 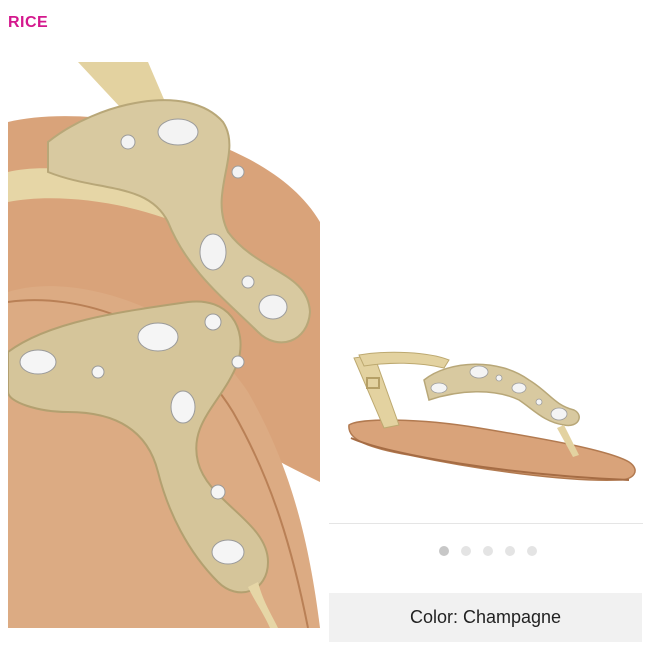 I want to click on sandal-side-illustration, so click(x=492, y=416).